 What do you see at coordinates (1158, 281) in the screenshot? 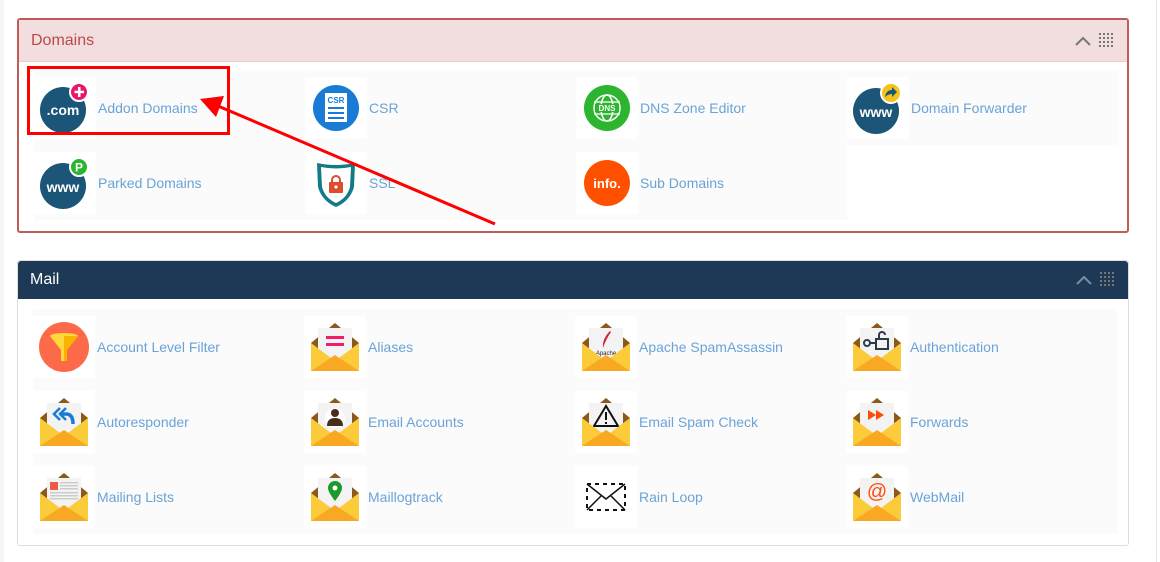
I see `scrollbar-track` at bounding box center [1158, 281].